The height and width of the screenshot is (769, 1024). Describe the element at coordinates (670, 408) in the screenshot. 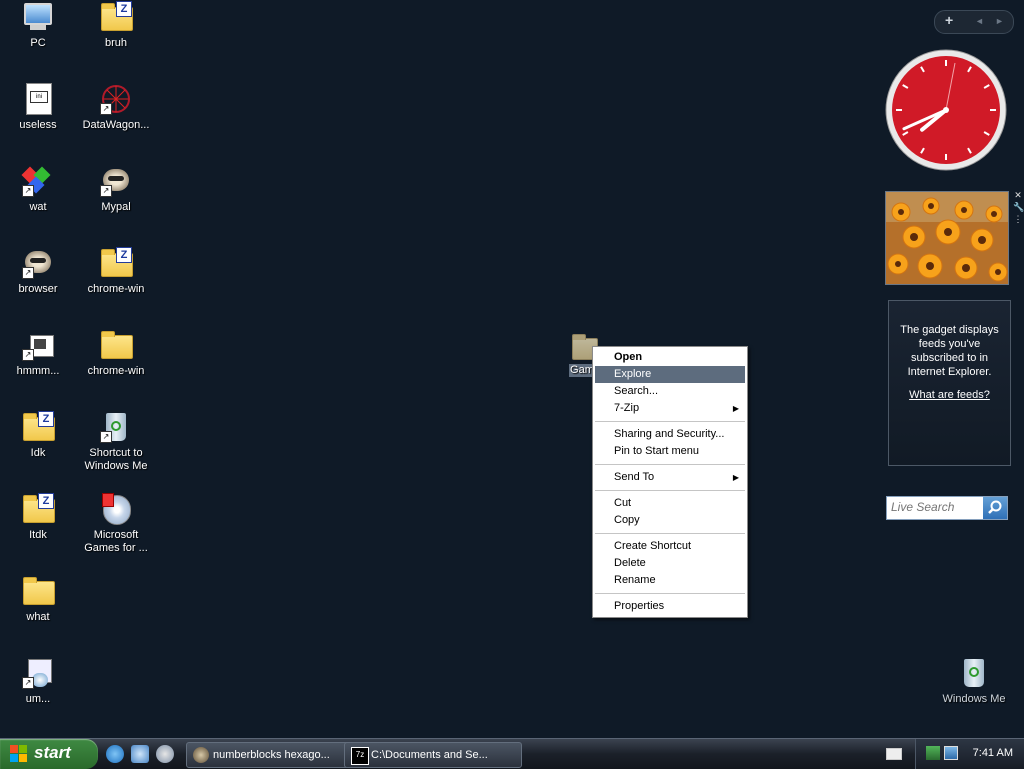

I see `menu-item-7-zip: 7-Zip ▶` at that location.